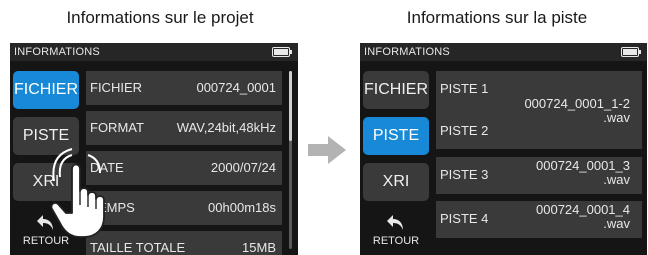  Describe the element at coordinates (396, 241) in the screenshot. I see `back-label: RETOUR` at that location.